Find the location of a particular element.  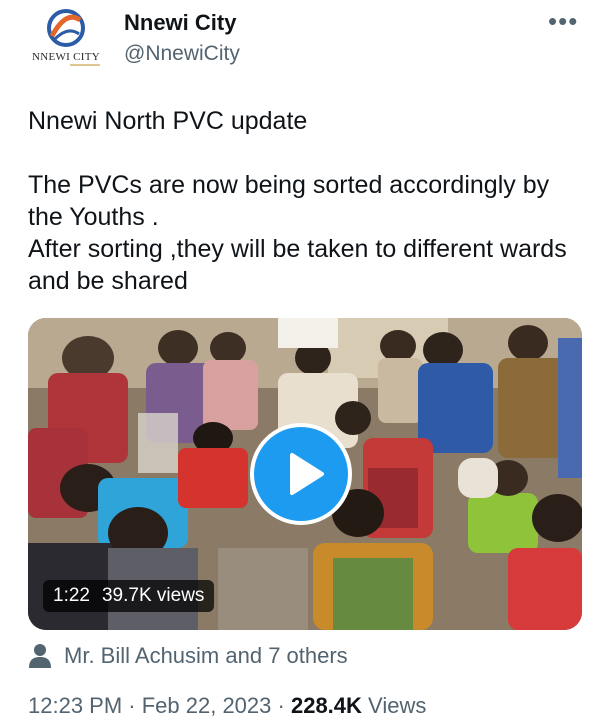

play-button is located at coordinates (301, 474).